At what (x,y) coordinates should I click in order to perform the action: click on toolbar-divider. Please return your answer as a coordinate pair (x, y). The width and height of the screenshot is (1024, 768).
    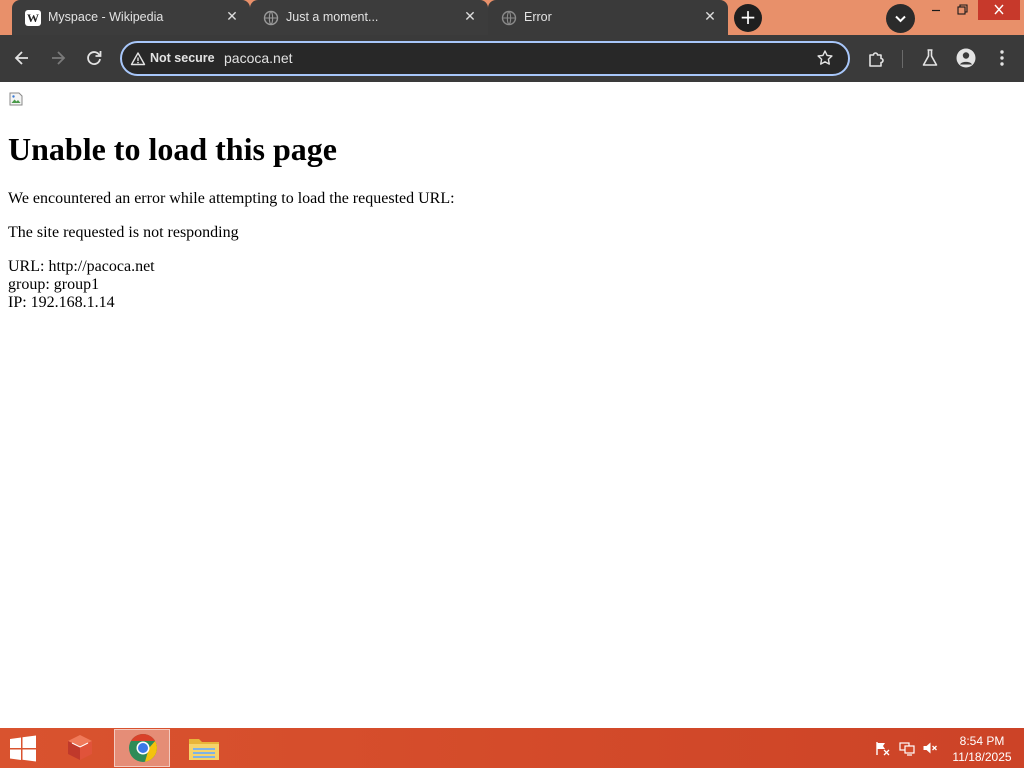
    Looking at the image, I should click on (902, 59).